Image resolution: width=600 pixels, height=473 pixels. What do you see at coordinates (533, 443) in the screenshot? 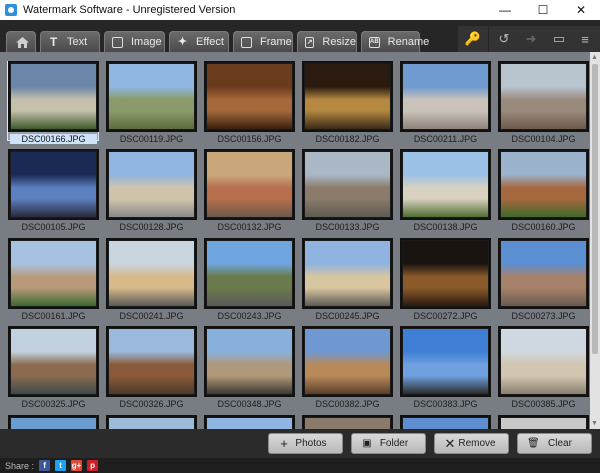
I see `trash-icon: 🗑` at bounding box center [533, 443].